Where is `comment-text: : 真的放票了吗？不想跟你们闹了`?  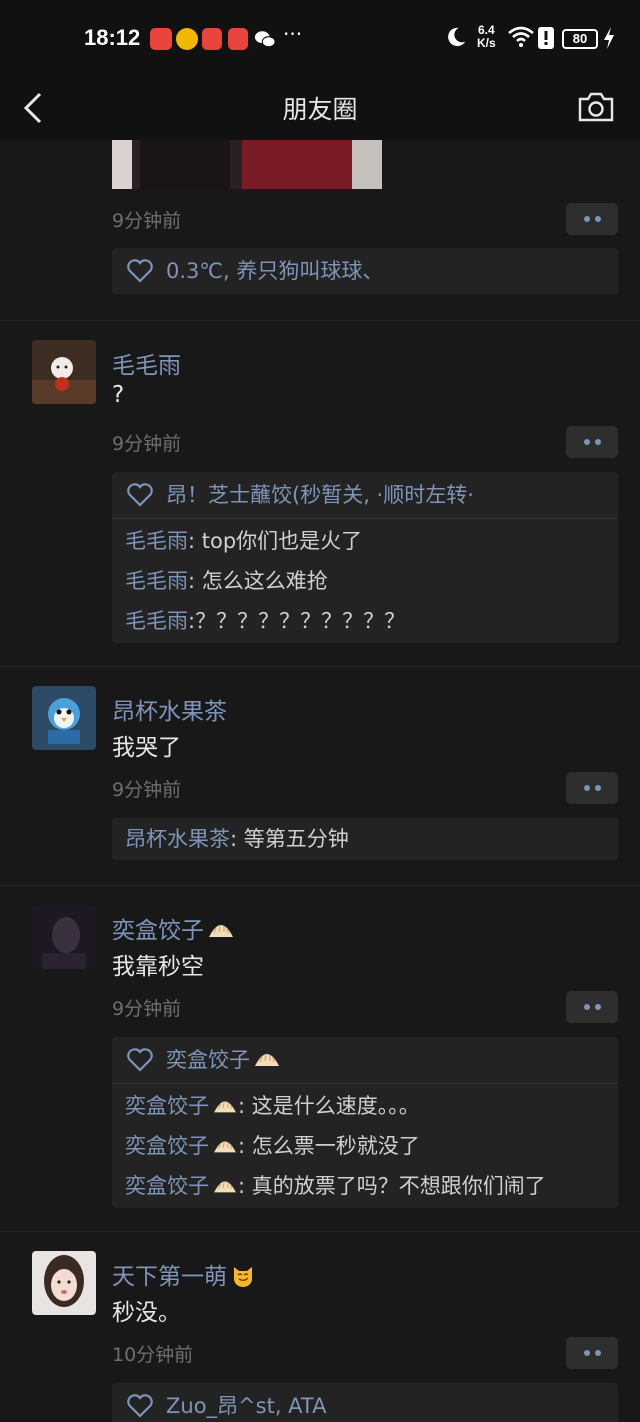 comment-text: : 真的放票了吗？不想跟你们闹了 is located at coordinates (392, 1186).